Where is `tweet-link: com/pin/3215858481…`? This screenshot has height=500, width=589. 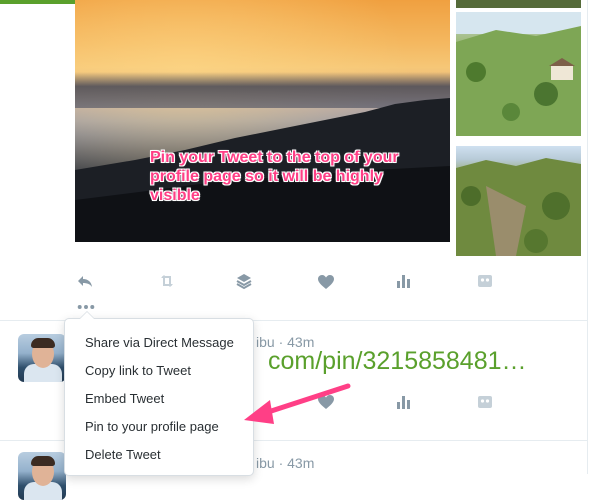 tweet-link: com/pin/3215858481… is located at coordinates (397, 361).